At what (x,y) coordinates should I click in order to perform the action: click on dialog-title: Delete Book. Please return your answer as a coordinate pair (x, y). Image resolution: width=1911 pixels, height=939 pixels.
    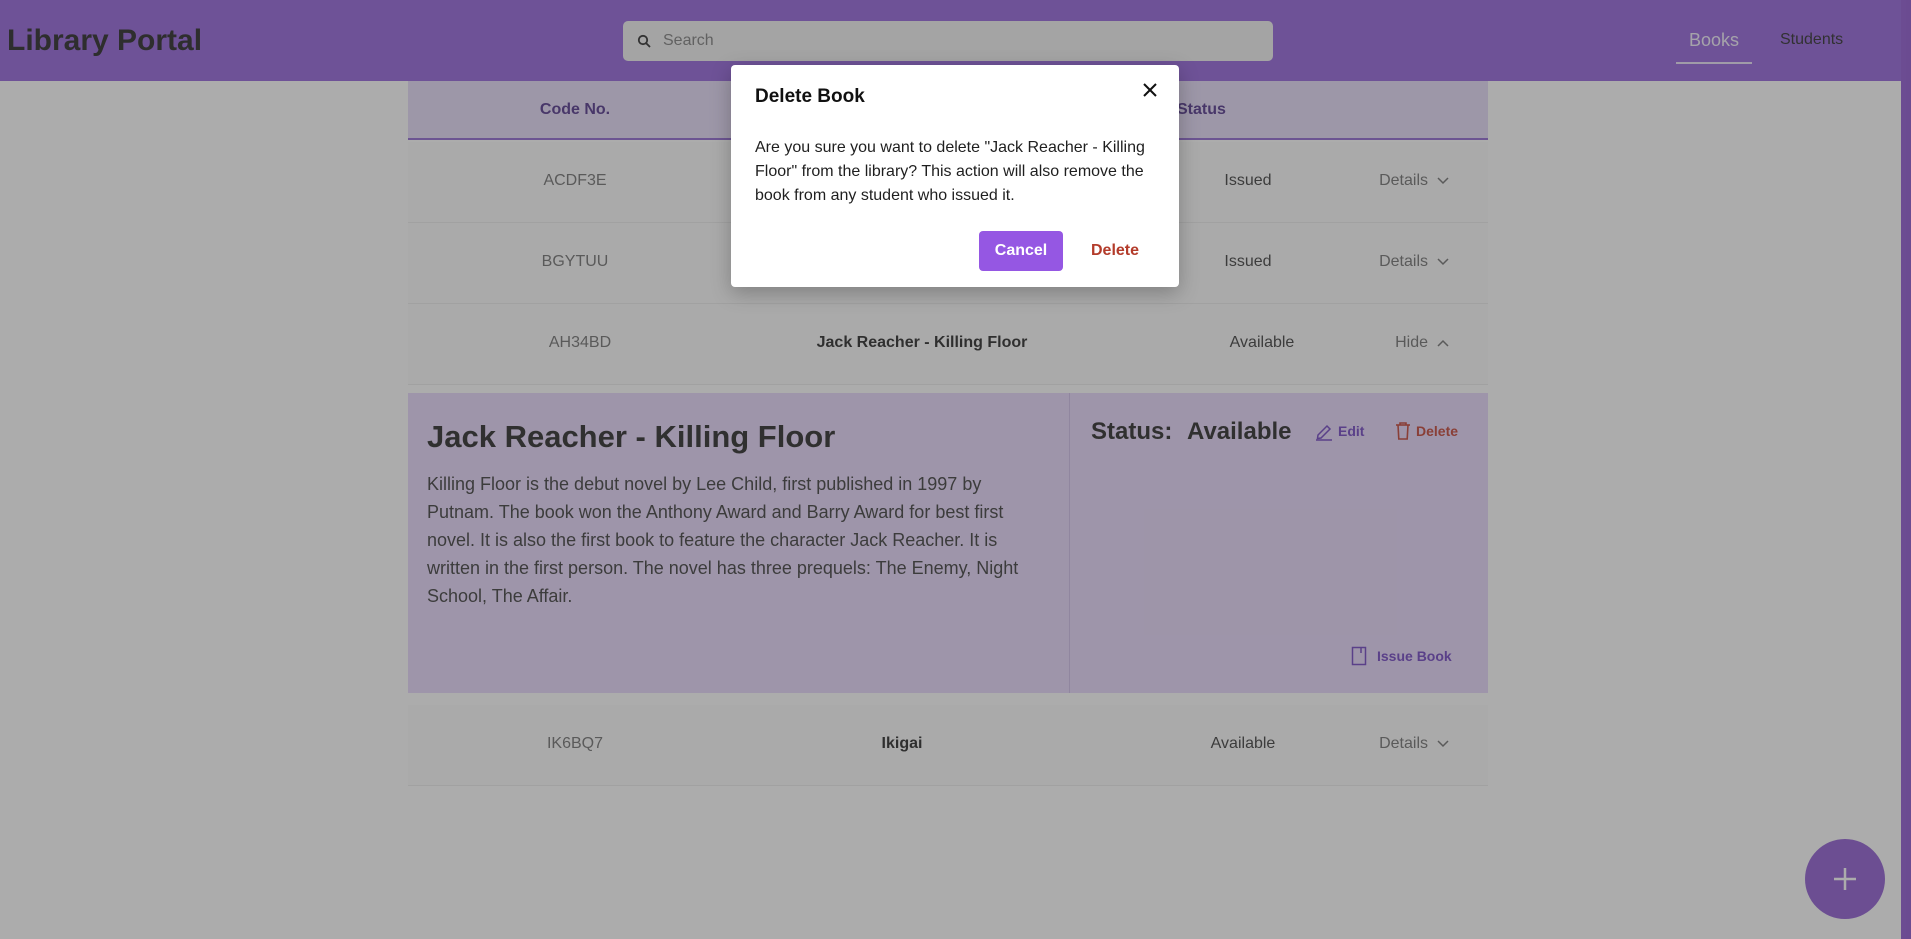
    Looking at the image, I should click on (810, 96).